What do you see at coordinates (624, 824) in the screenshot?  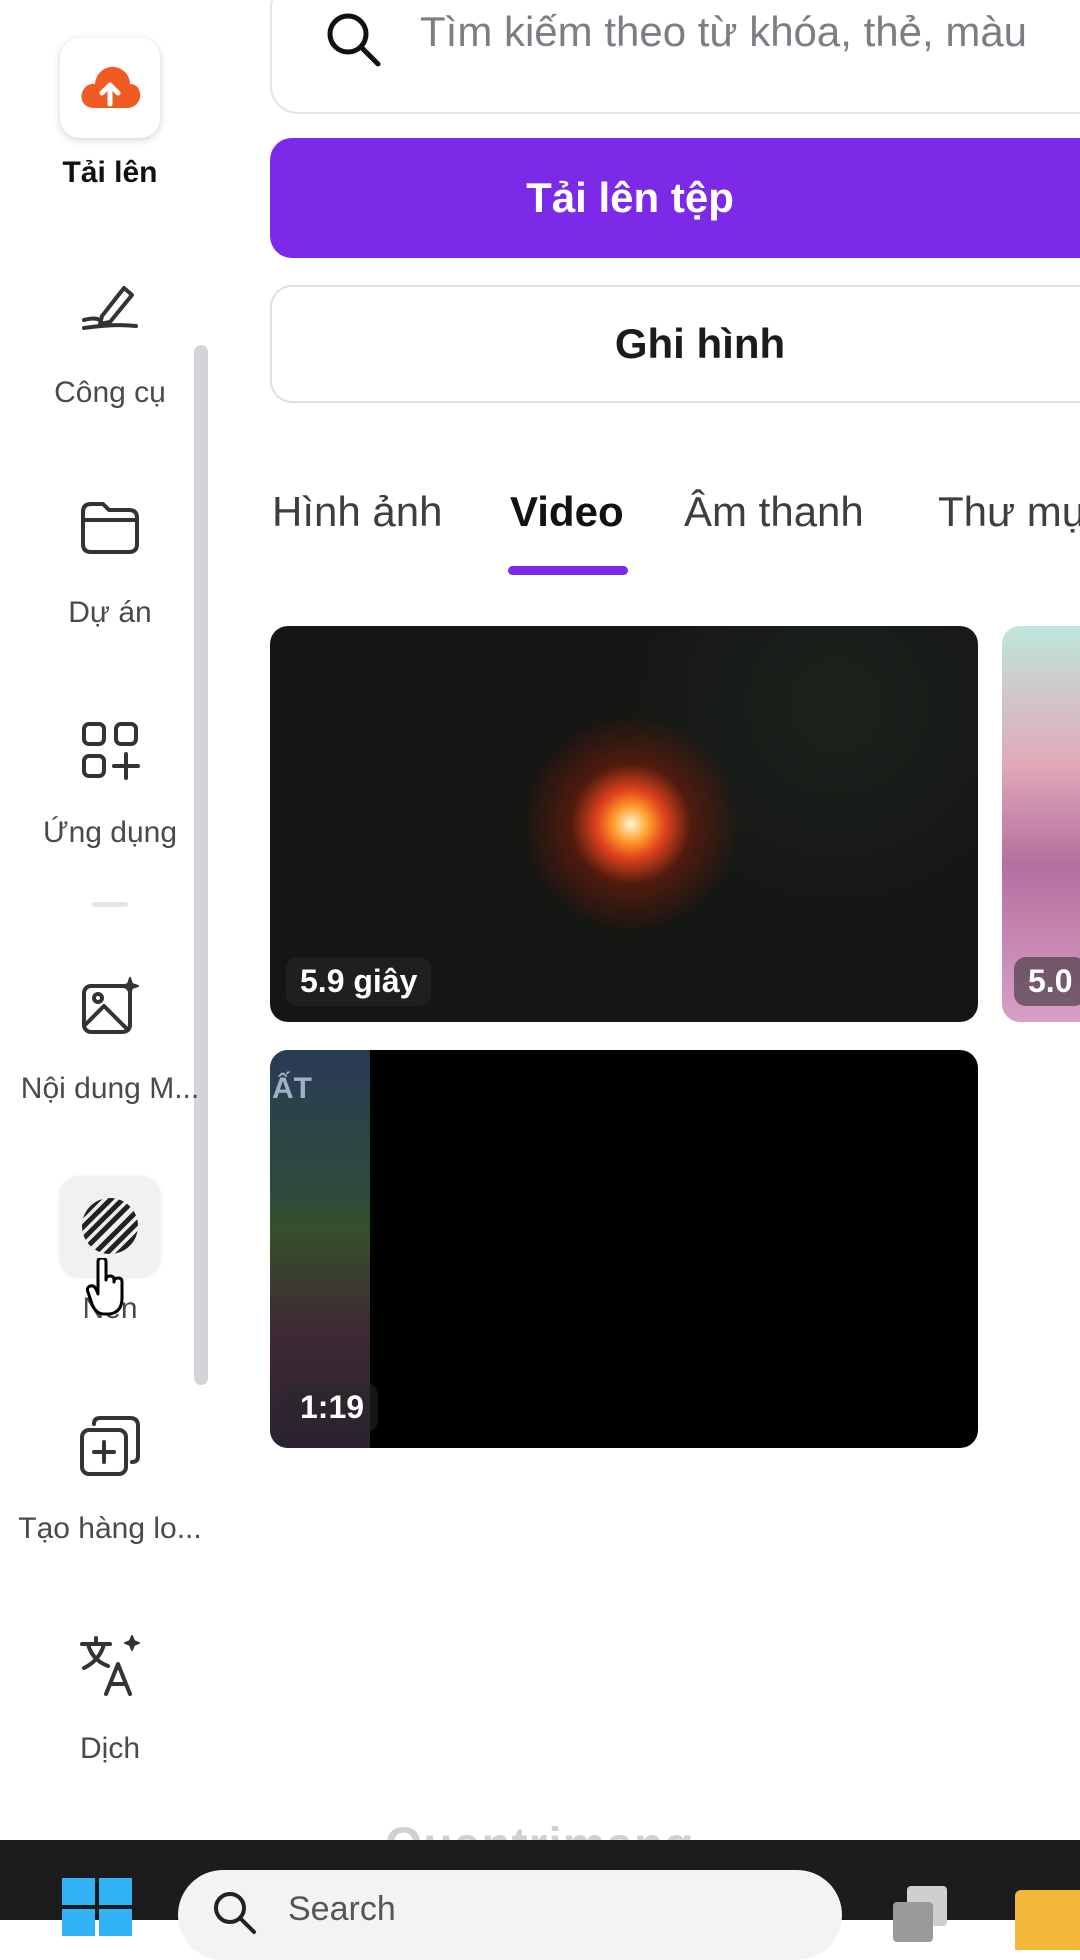 I see `video-thumbnail: 5.9 giây` at bounding box center [624, 824].